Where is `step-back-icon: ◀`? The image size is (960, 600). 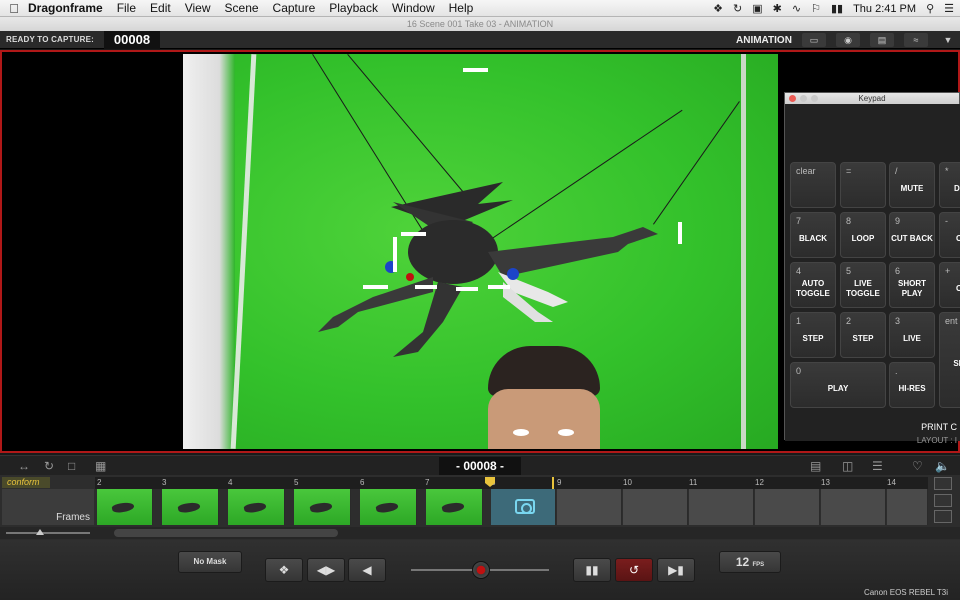 step-back-icon: ◀ is located at coordinates (367, 570).